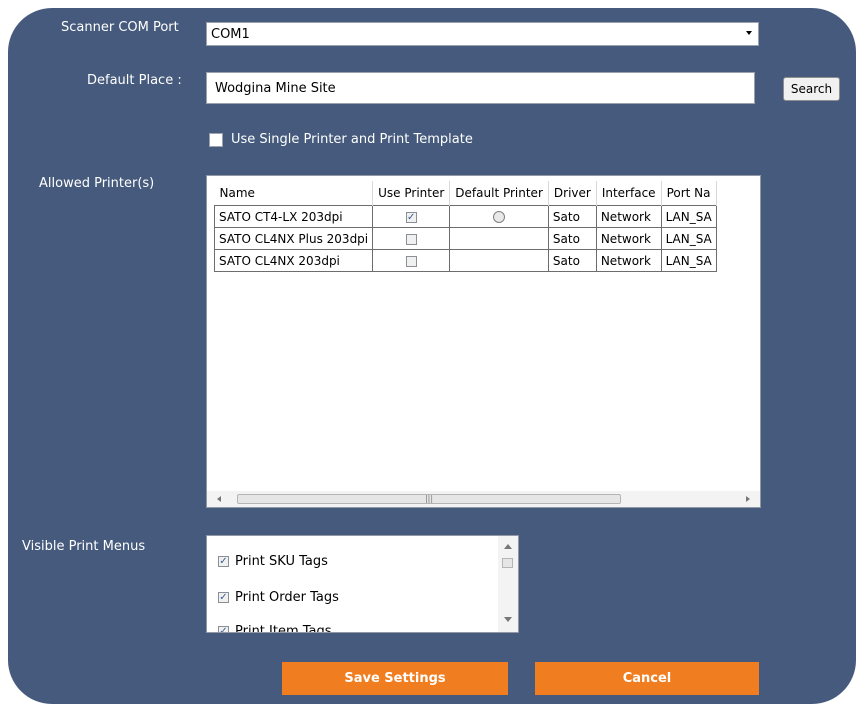 Image resolution: width=856 pixels, height=704 pixels. What do you see at coordinates (507, 563) in the screenshot?
I see `scroll-thumb` at bounding box center [507, 563].